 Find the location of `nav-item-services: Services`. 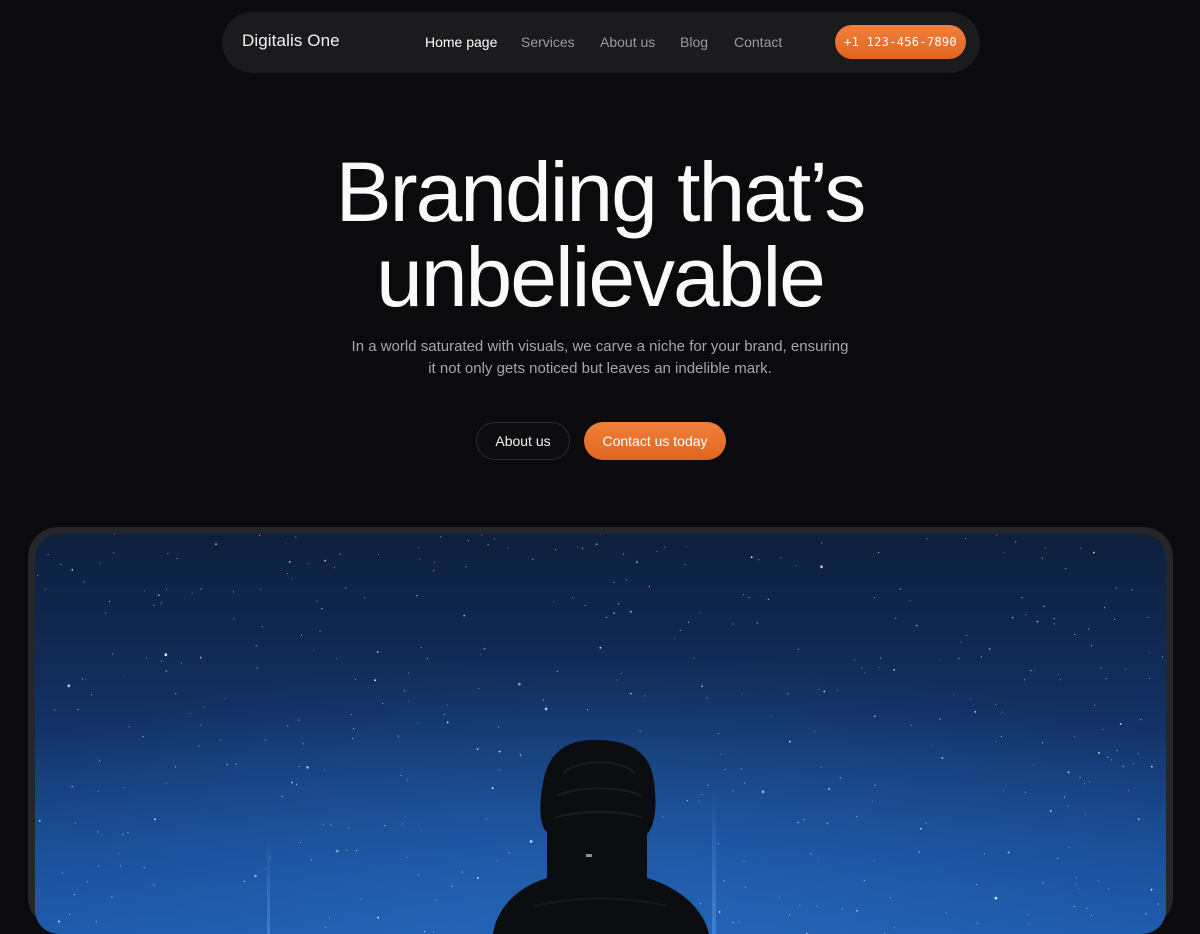

nav-item-services: Services is located at coordinates (548, 42).